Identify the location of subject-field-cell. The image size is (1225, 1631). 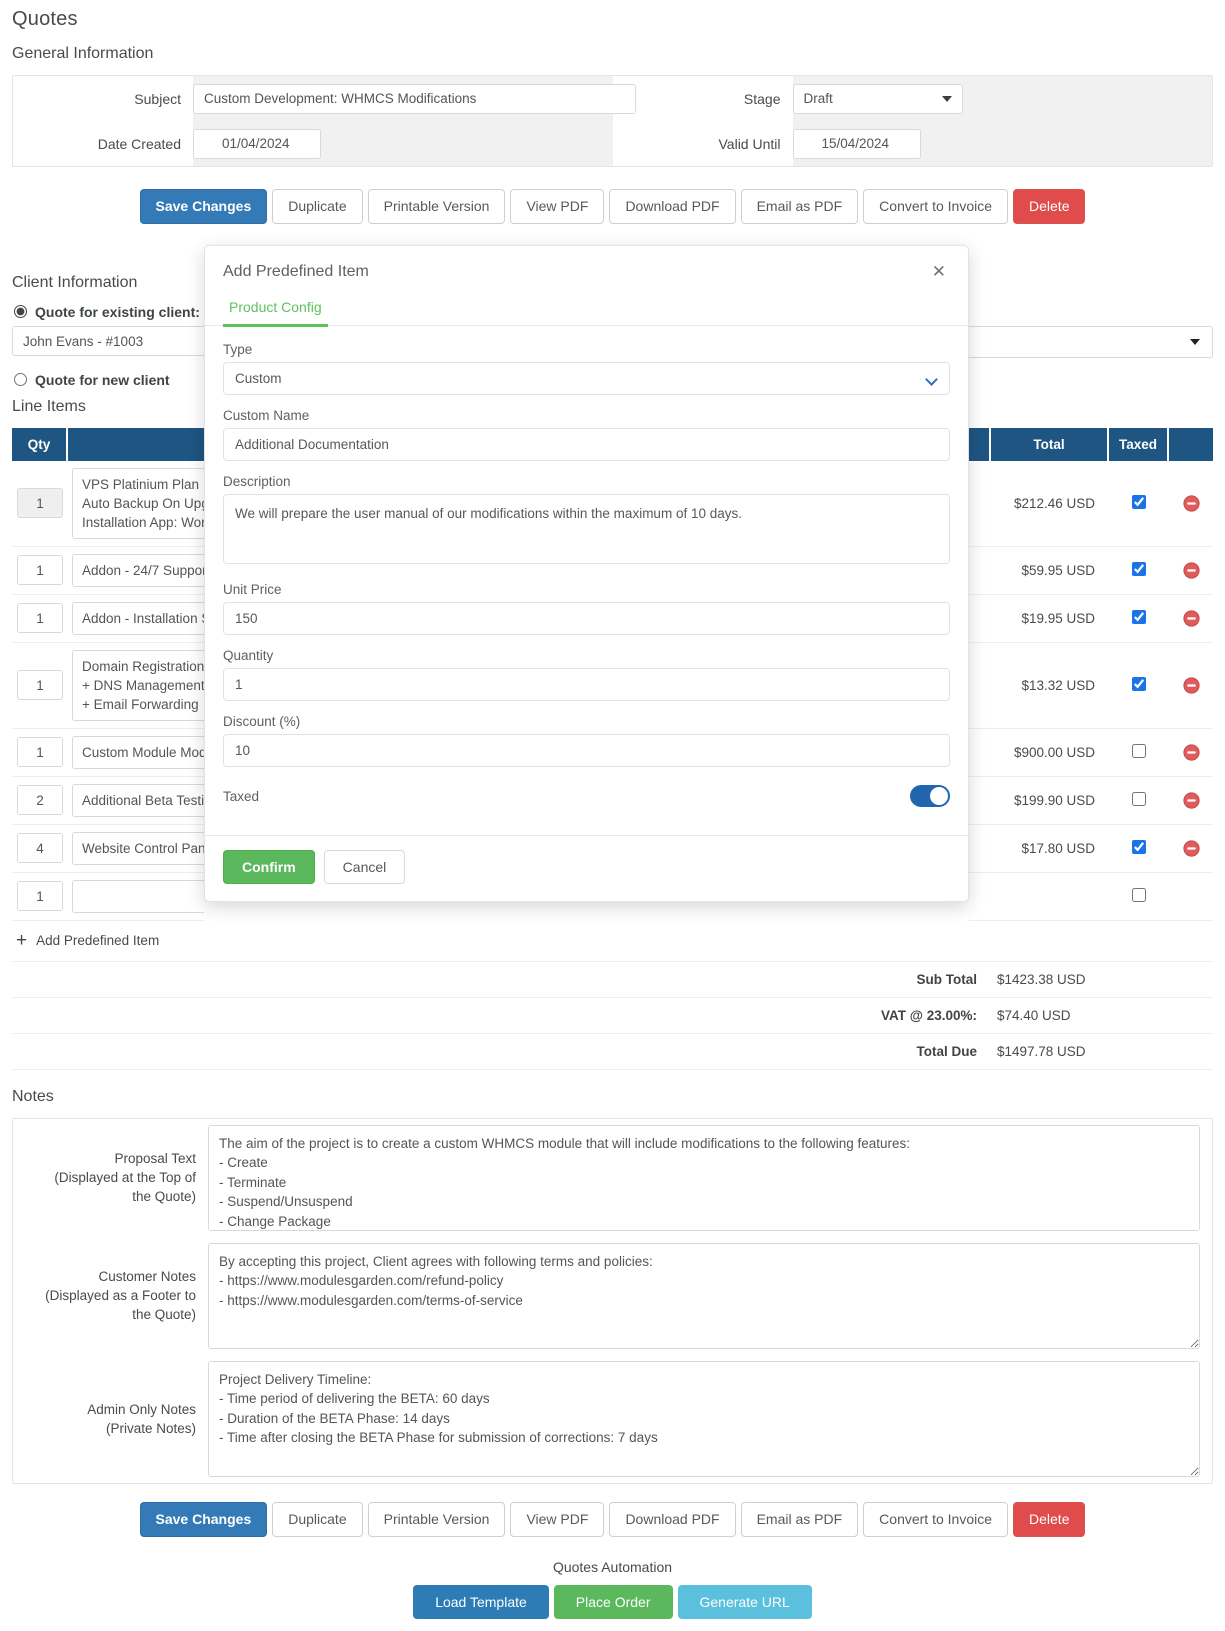
(414, 98).